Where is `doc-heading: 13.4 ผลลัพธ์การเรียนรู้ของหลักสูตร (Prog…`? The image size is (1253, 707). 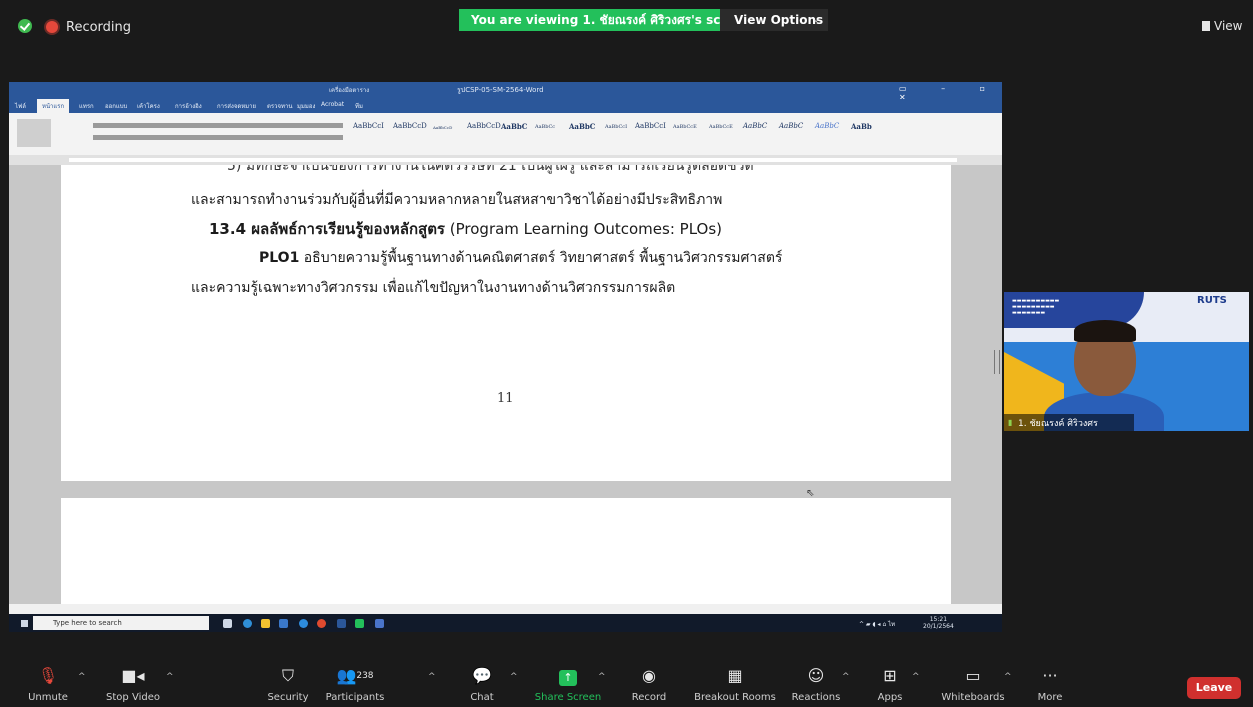 doc-heading: 13.4 ผลลัพธ์การเรียนรู้ของหลักสูตร (Prog… is located at coordinates (465, 229).